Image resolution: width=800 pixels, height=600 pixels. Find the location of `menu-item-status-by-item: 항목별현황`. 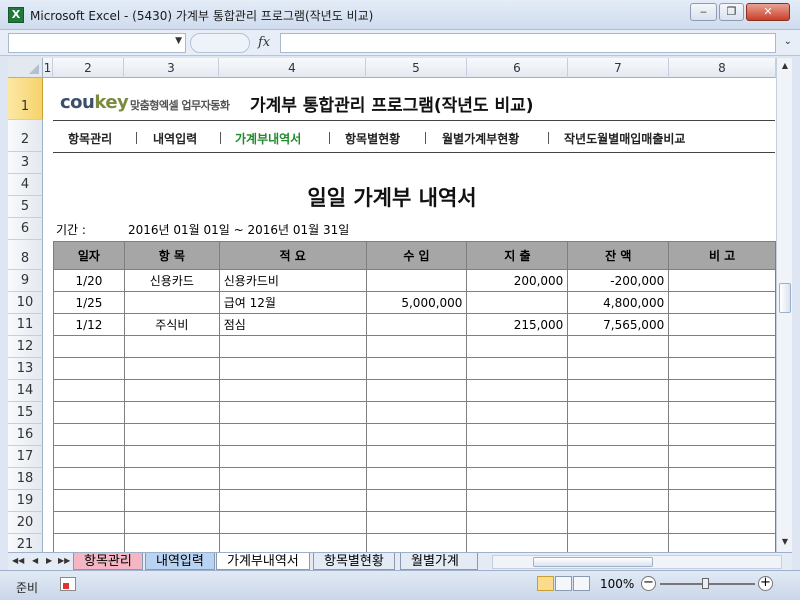

menu-item-status-by-item: 항목별현황 is located at coordinates (372, 138).